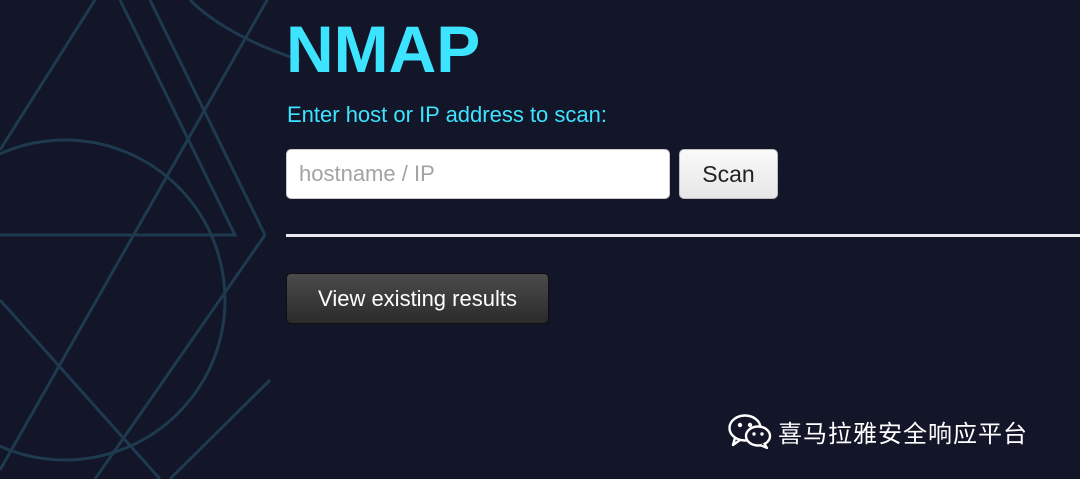 Image resolution: width=1080 pixels, height=479 pixels. Describe the element at coordinates (478, 174) in the screenshot. I see `host-input` at that location.